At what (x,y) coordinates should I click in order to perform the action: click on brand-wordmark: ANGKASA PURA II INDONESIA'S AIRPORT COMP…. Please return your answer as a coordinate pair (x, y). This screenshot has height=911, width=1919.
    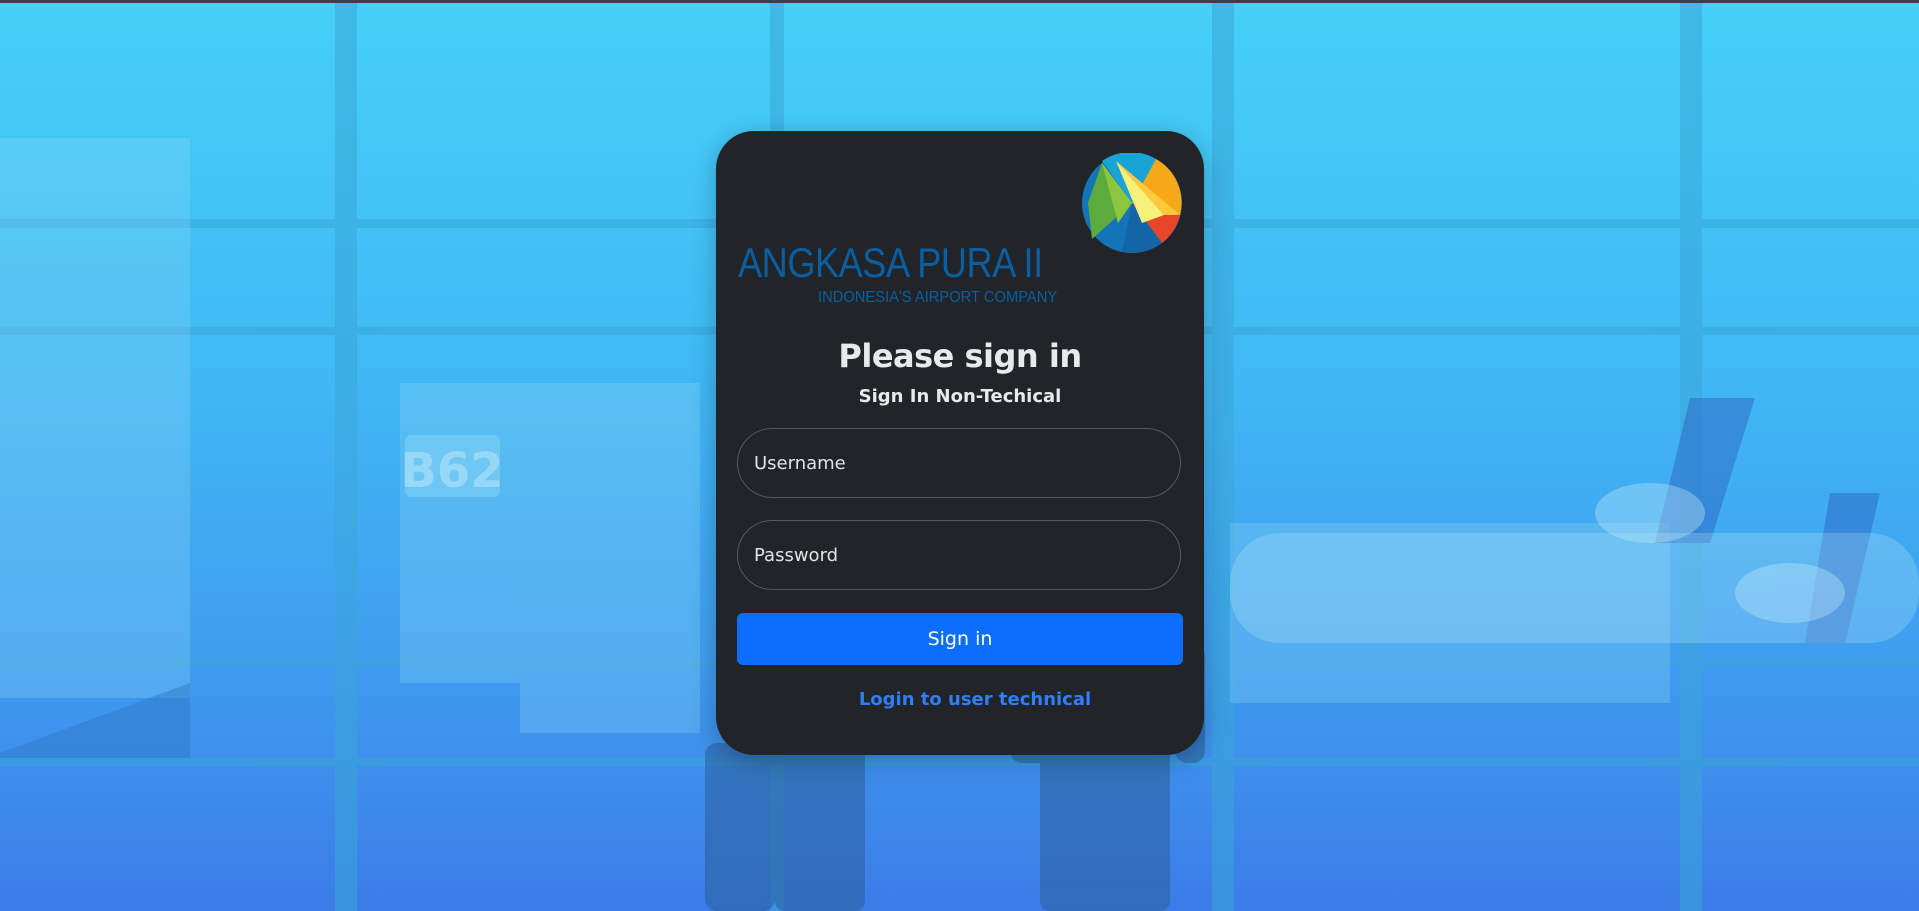
    Looking at the image, I should click on (908, 274).